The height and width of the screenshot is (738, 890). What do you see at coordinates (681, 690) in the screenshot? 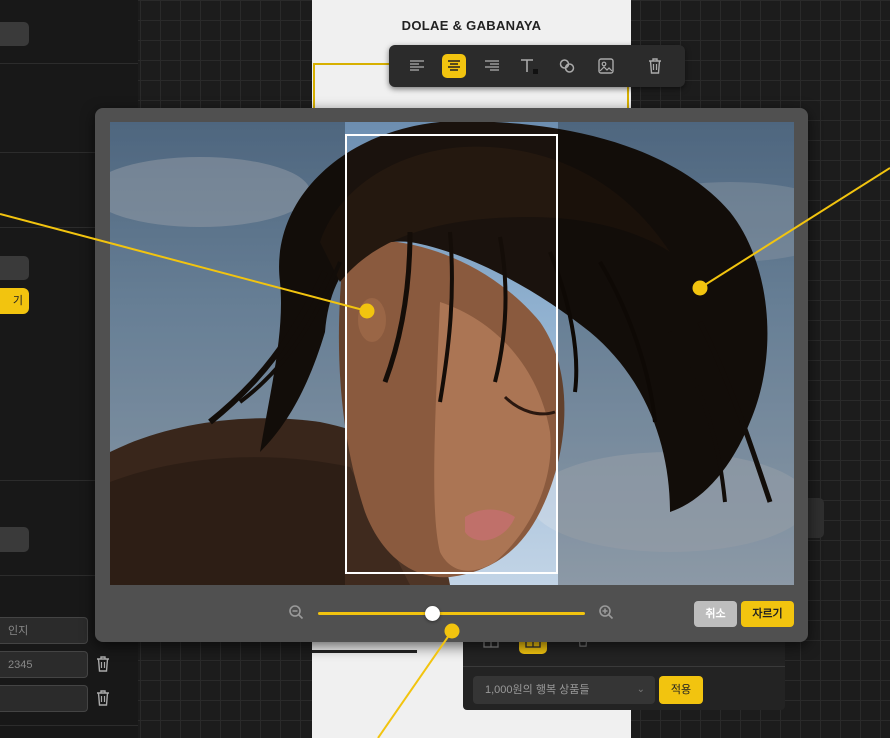
I see `apply-button: 적용` at bounding box center [681, 690].